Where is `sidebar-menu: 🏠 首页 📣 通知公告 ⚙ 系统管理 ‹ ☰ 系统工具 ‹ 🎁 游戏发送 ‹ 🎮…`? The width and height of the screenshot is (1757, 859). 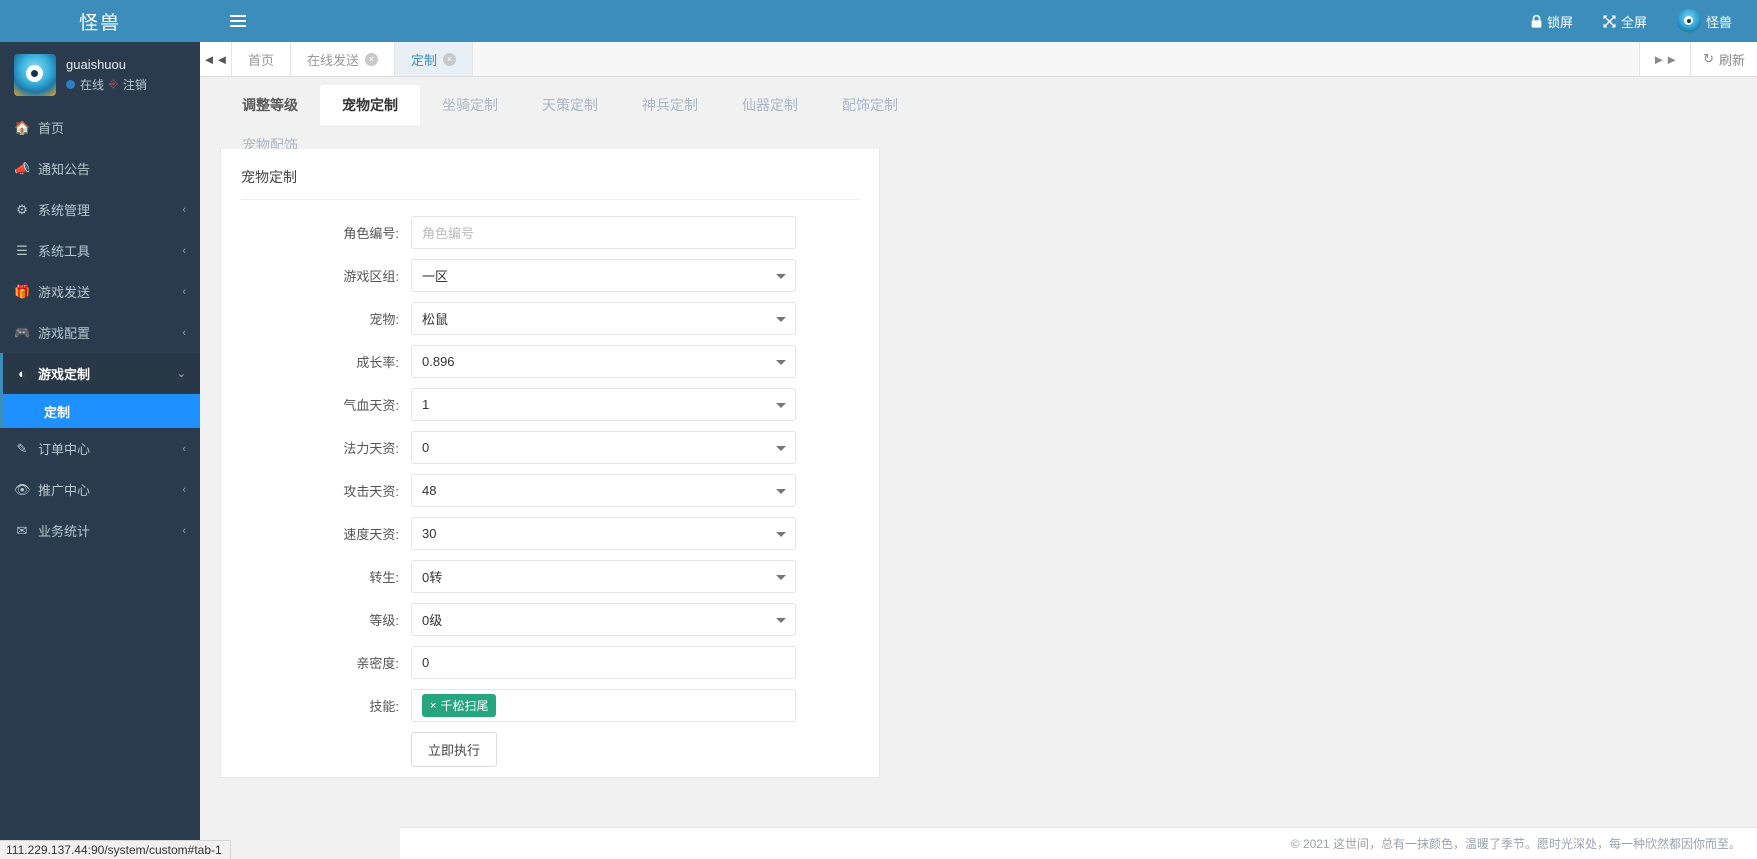
sidebar-menu: 🏠 首页 📣 通知公告 ⚙ 系统管理 ‹ ☰ 系统工具 ‹ 🎁 游戏发送 ‹ 🎮… is located at coordinates (100, 329).